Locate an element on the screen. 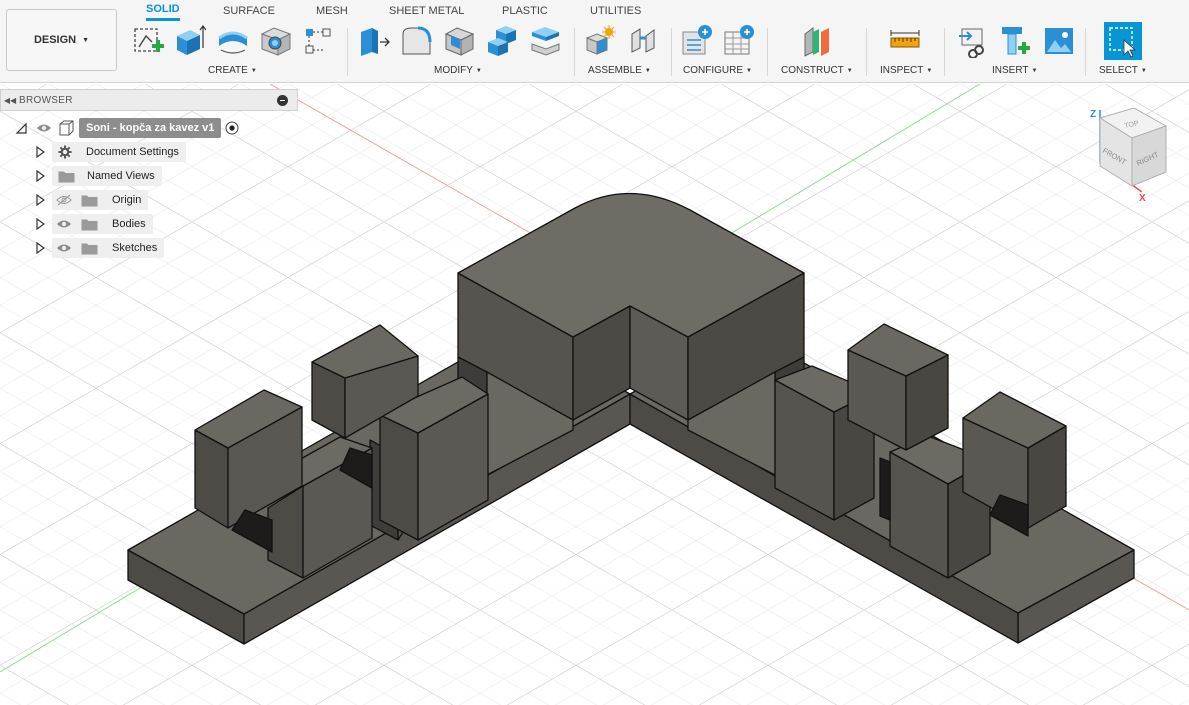 The image size is (1189, 705). offset-plane-icon is located at coordinates (817, 41).